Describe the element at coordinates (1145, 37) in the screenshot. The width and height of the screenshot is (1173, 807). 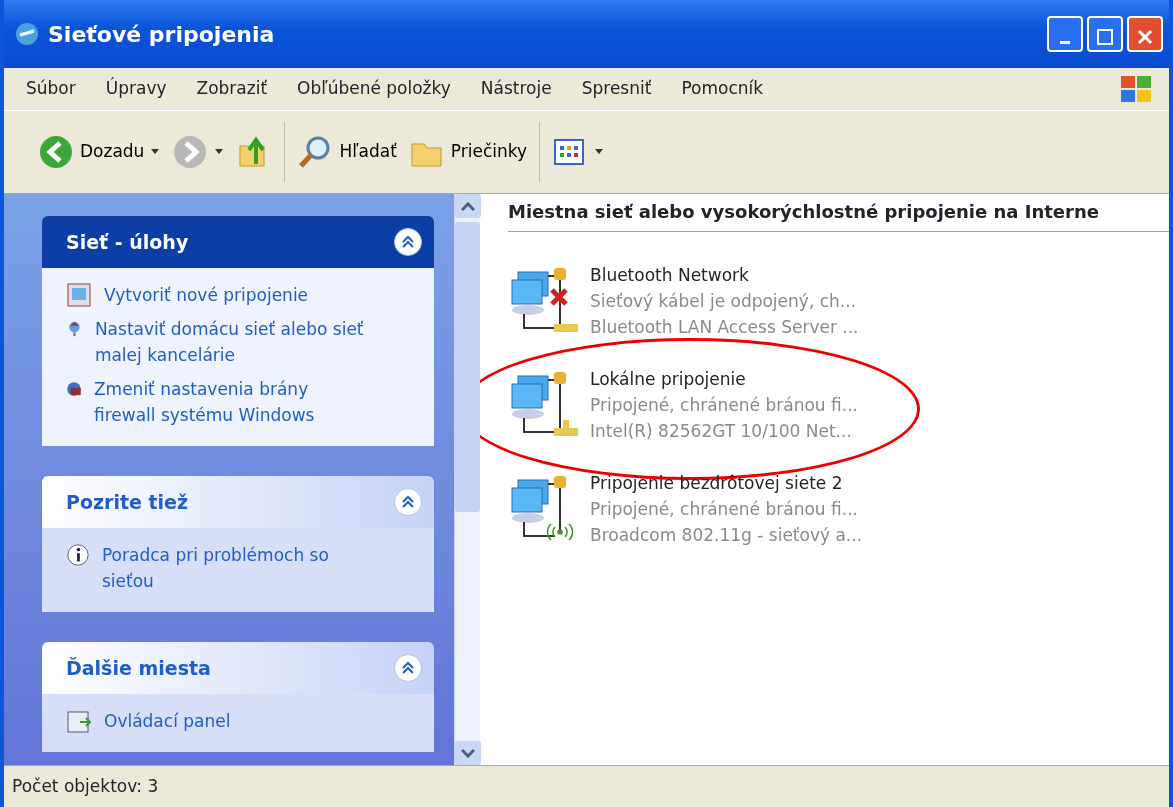
I see `close-icon` at that location.